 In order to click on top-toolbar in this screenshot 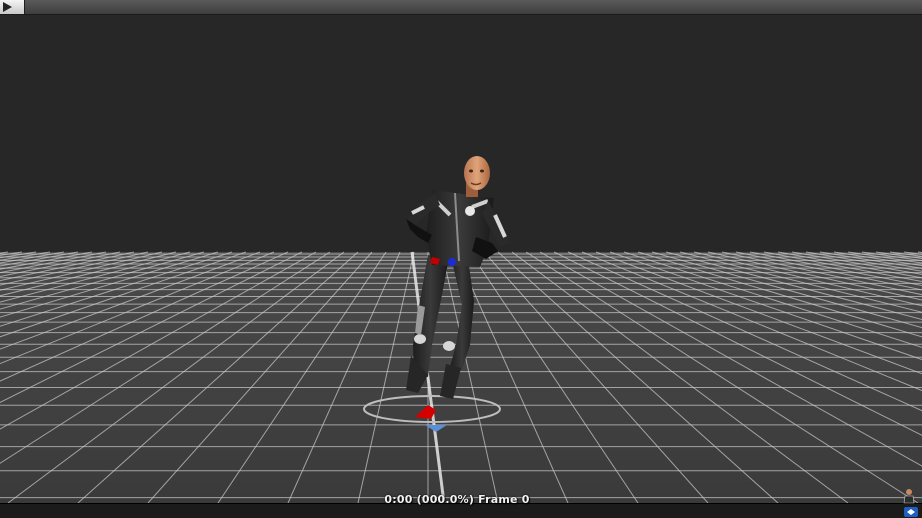, I will do `click(461, 7)`.